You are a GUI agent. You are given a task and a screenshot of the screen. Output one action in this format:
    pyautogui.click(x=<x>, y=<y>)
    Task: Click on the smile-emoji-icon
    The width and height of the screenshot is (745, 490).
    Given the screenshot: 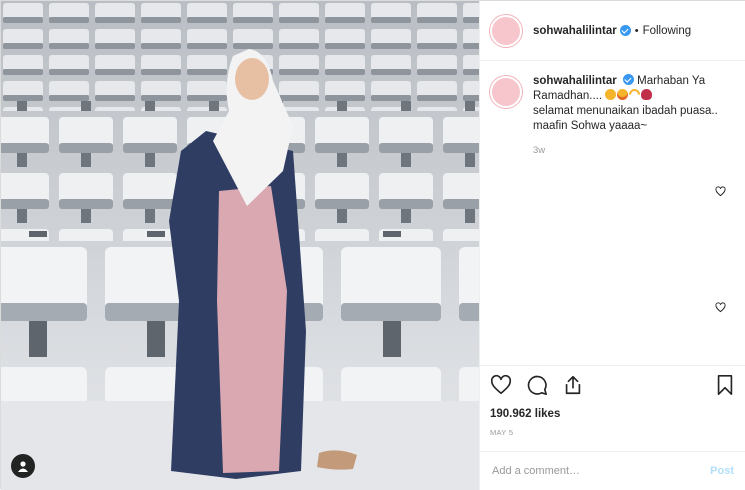 What is the action you would take?
    pyautogui.click(x=611, y=94)
    